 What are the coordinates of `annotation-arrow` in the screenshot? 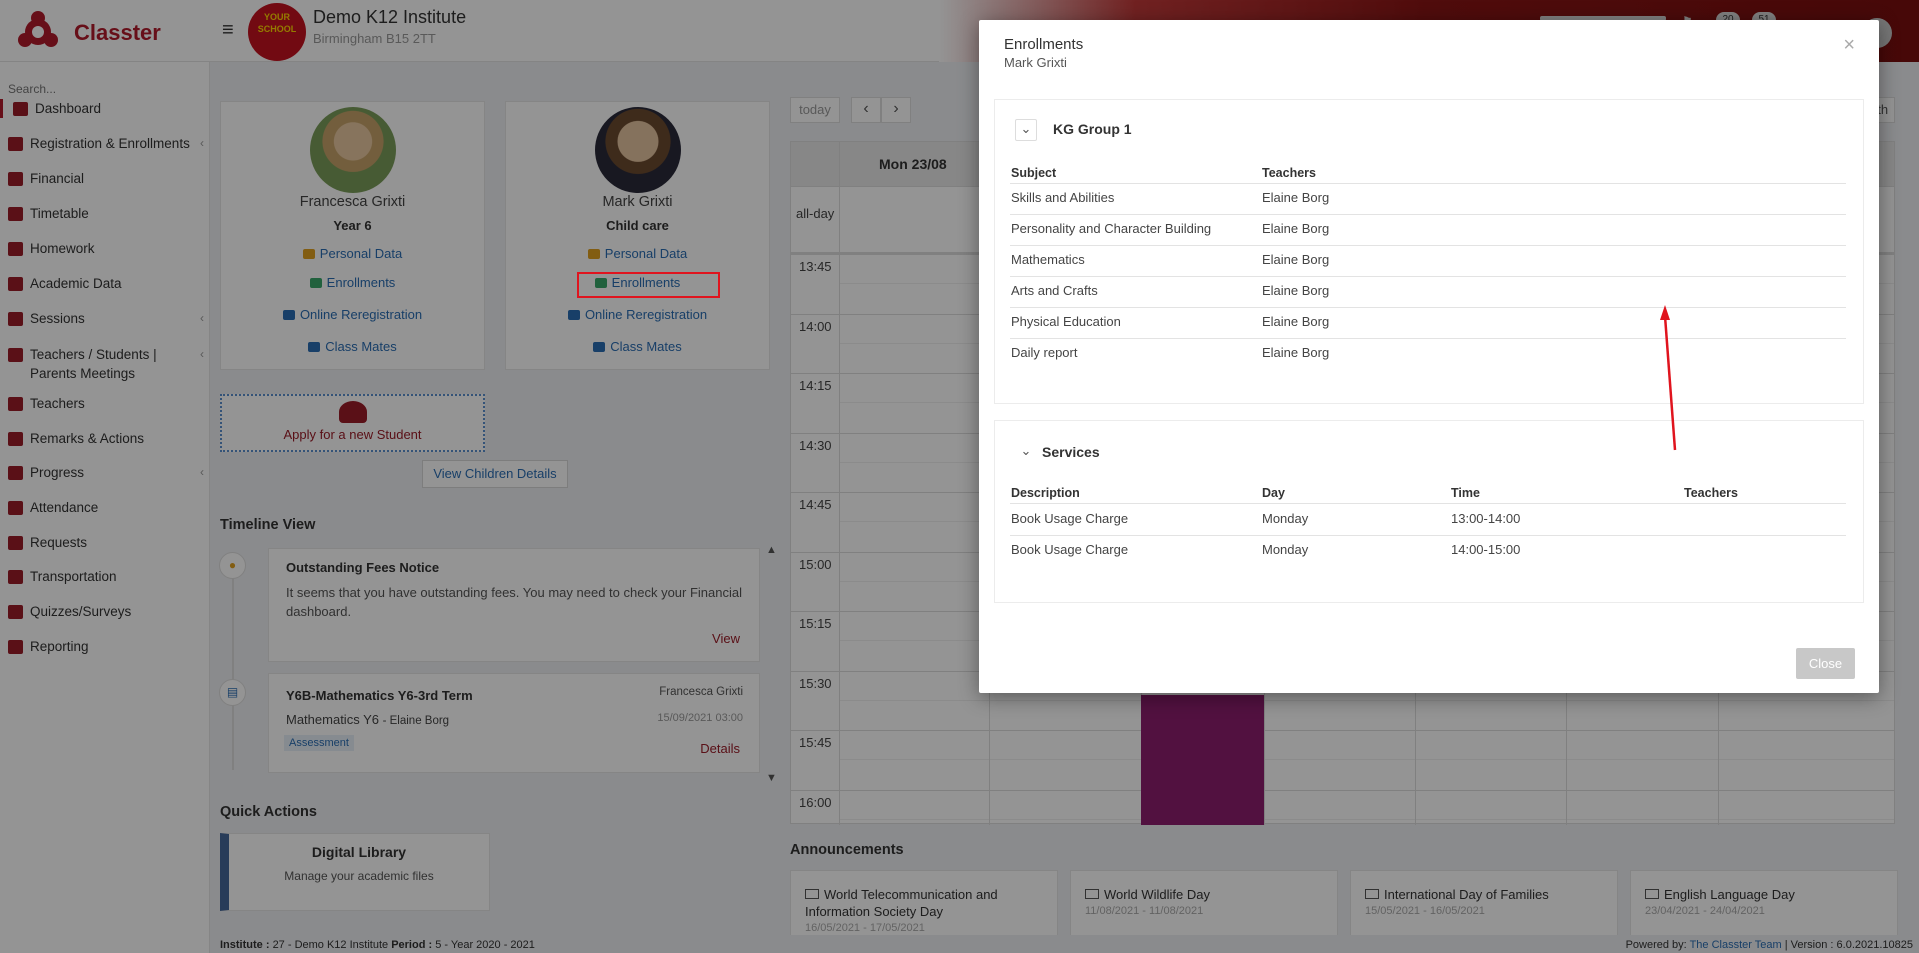 It's located at (1668, 378).